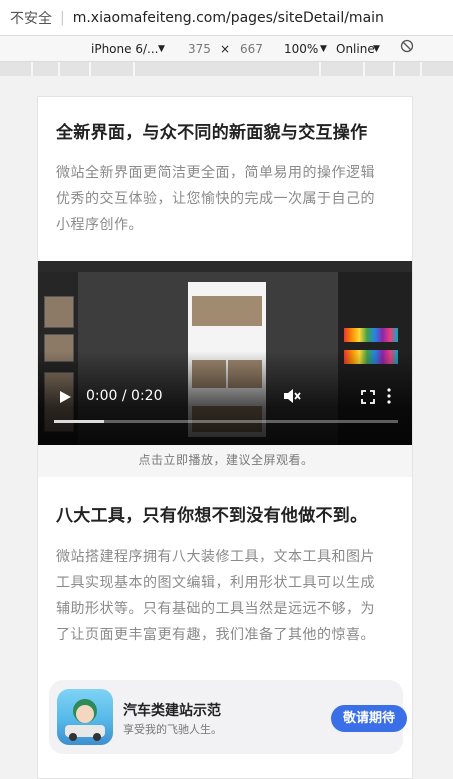  I want to click on app-icon, so click(85, 717).